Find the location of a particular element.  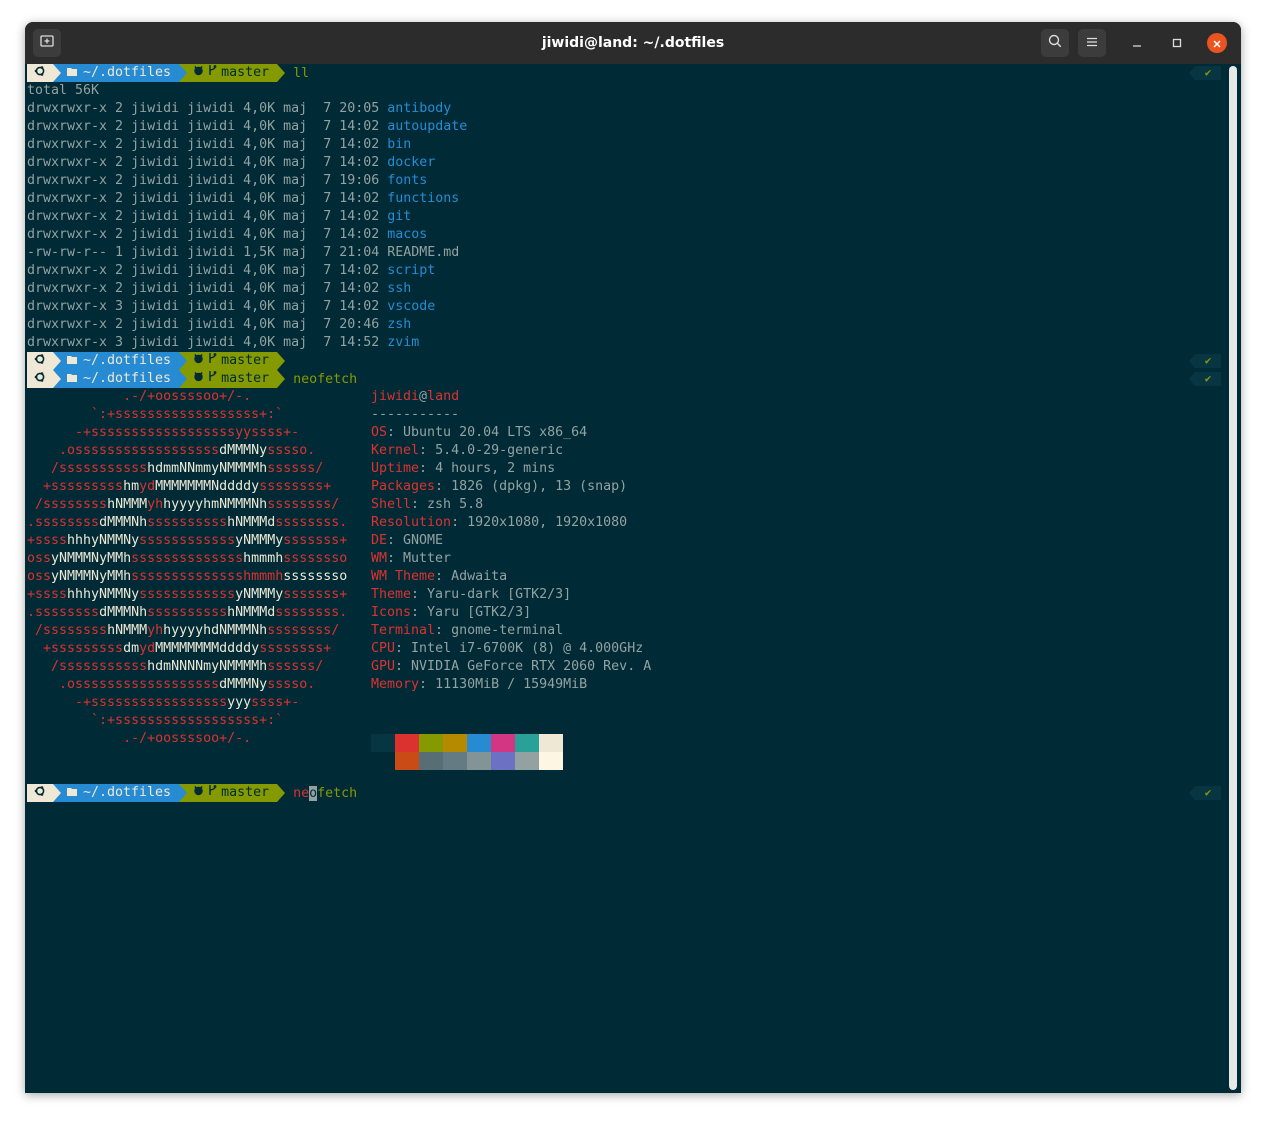

ls-total: total 56K is located at coordinates (63, 90).